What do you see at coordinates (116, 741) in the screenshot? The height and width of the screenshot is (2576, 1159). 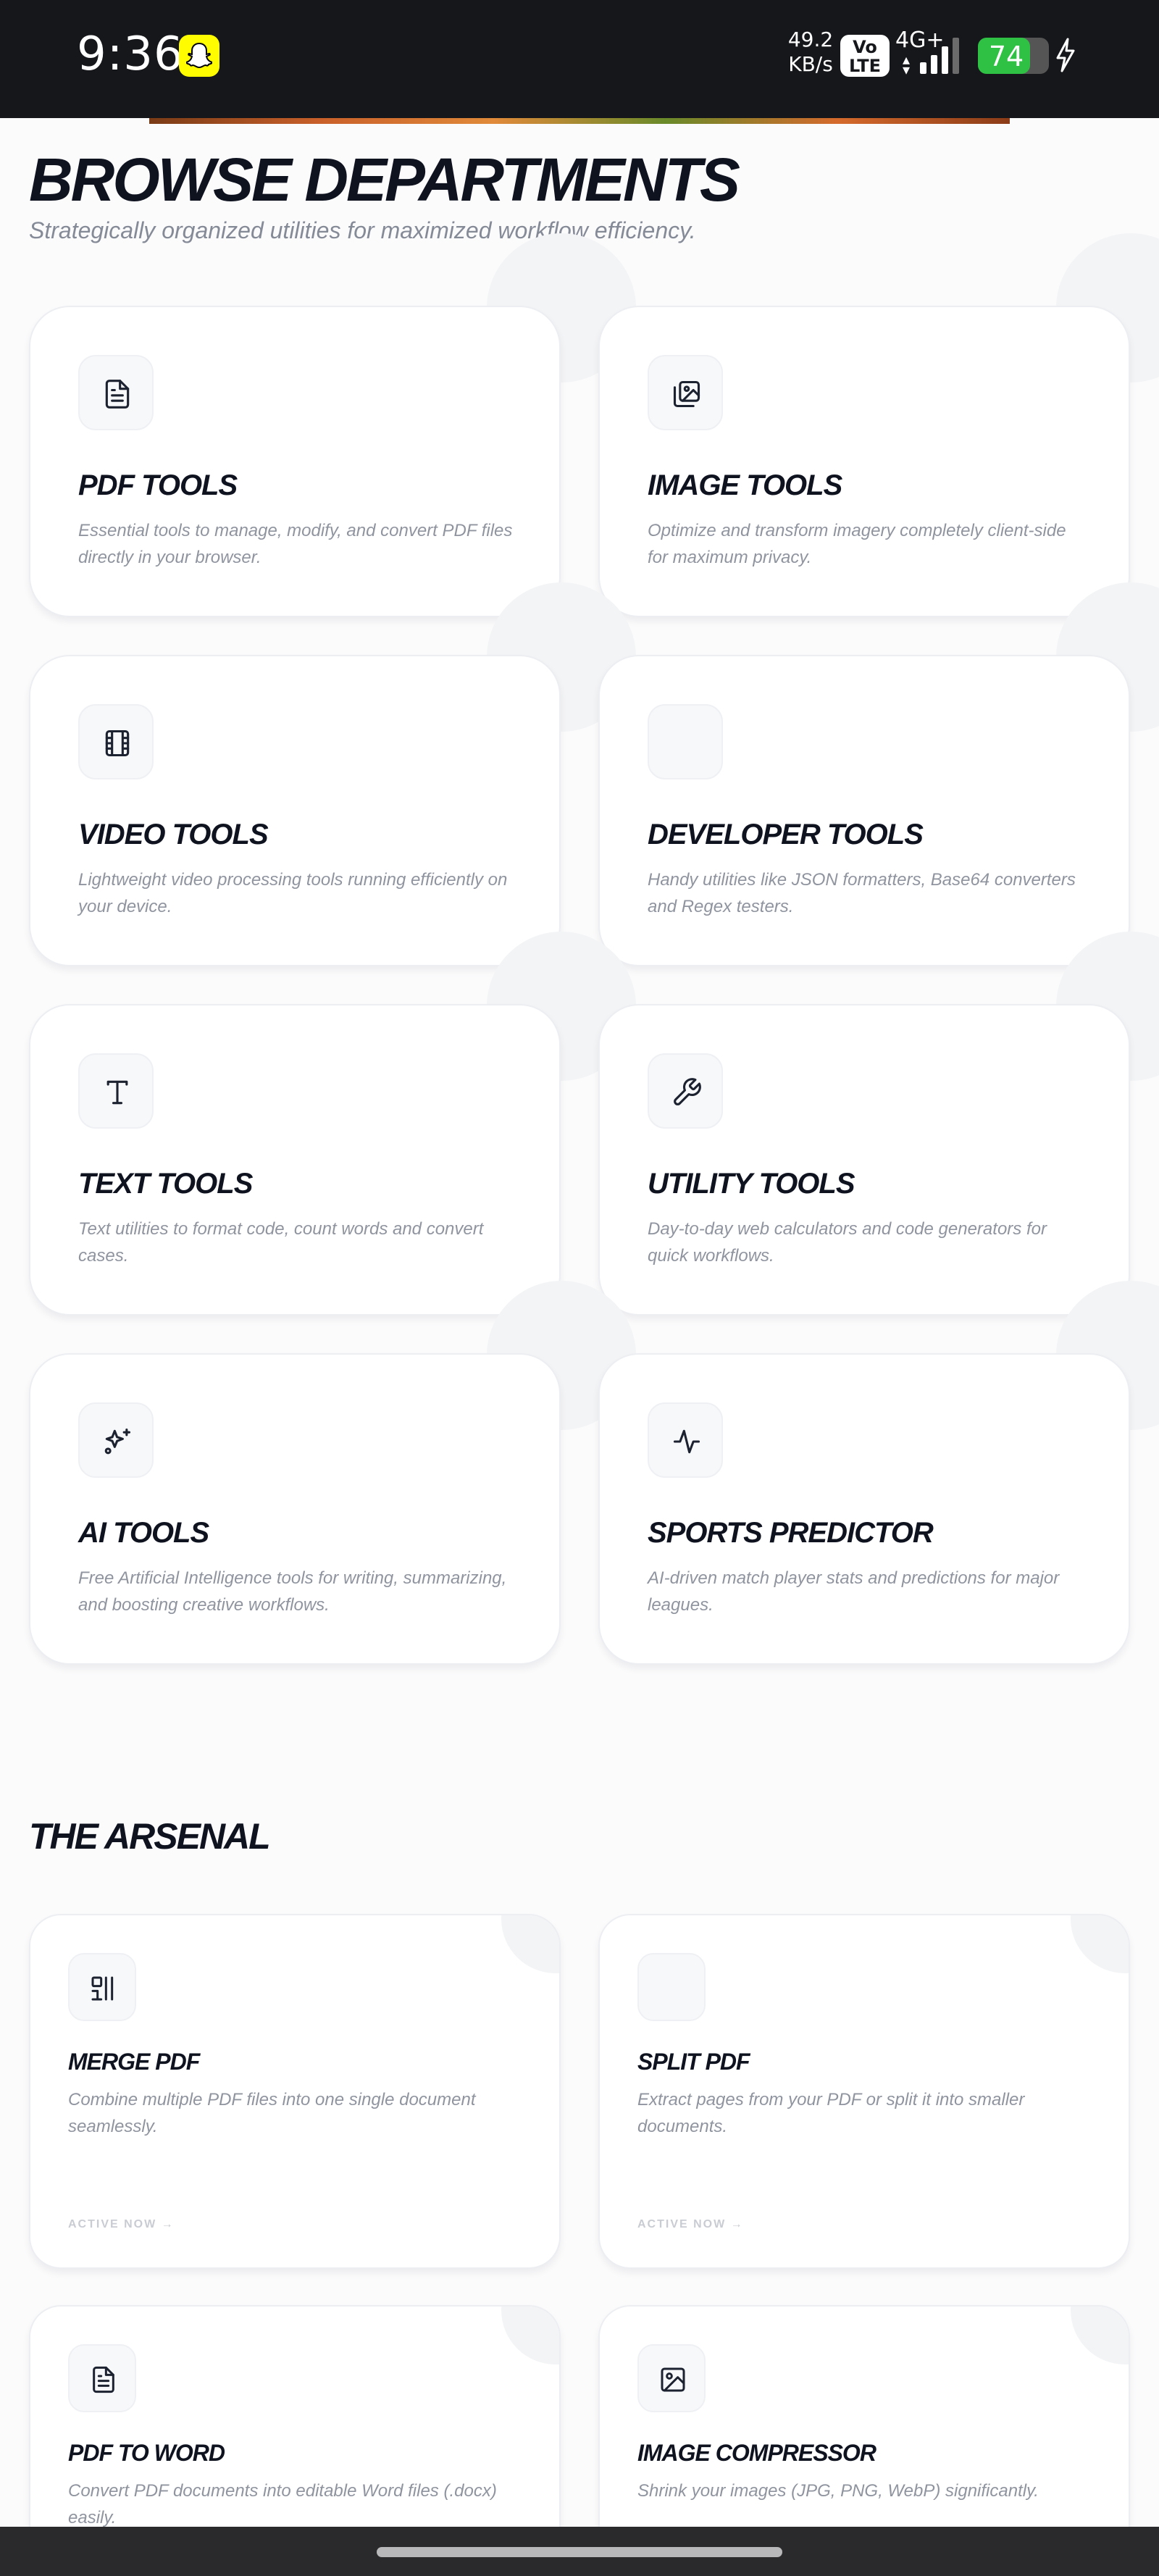 I see `film-icon` at bounding box center [116, 741].